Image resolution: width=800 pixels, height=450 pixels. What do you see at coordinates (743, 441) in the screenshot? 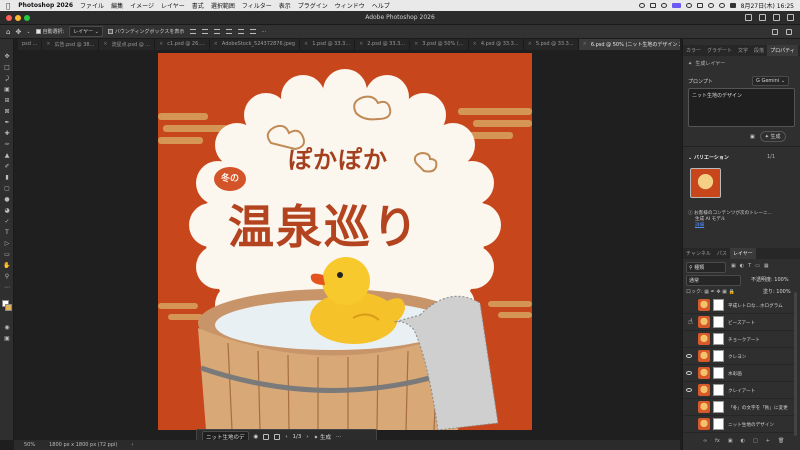
I see `adjustment-layer-icon: ◐` at bounding box center [743, 441].